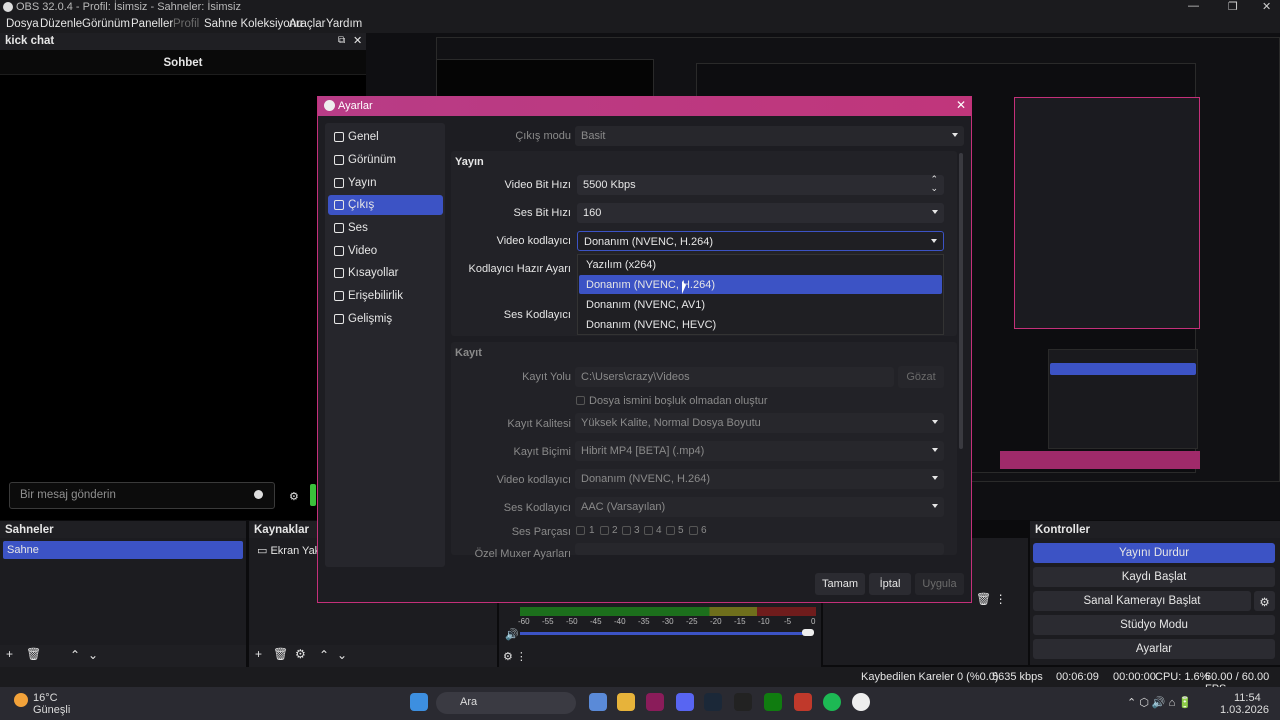  What do you see at coordinates (803, 702) in the screenshot?
I see `app-red-icon` at bounding box center [803, 702].